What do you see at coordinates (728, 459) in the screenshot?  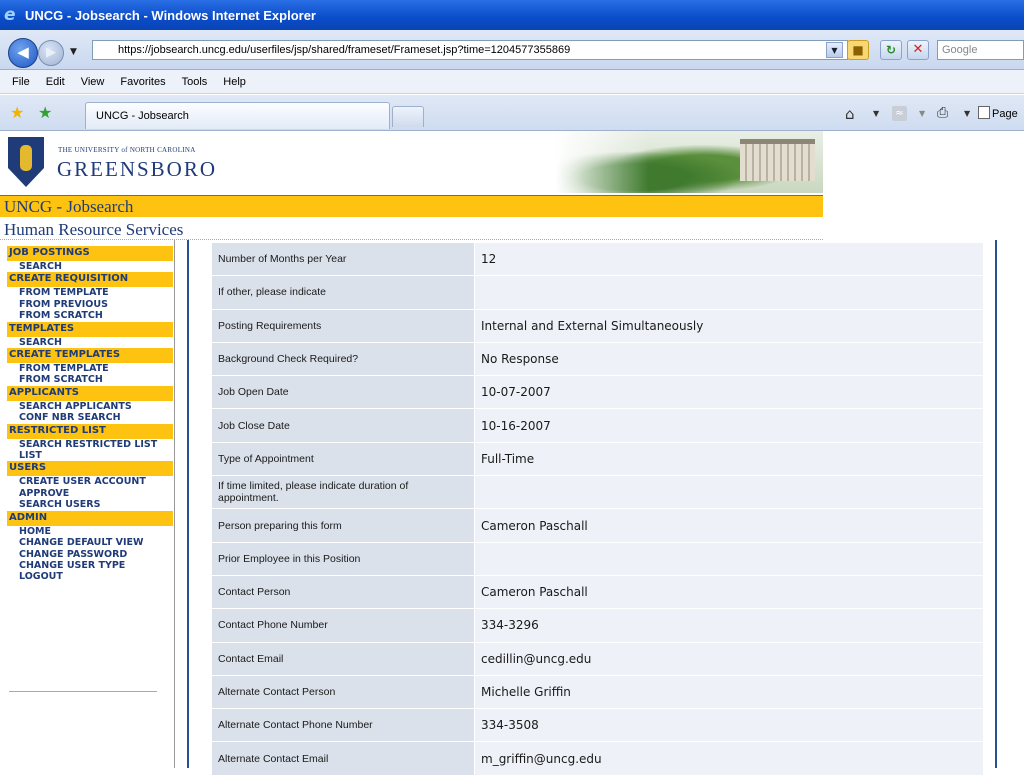 I see `field-value: Full-Time` at bounding box center [728, 459].